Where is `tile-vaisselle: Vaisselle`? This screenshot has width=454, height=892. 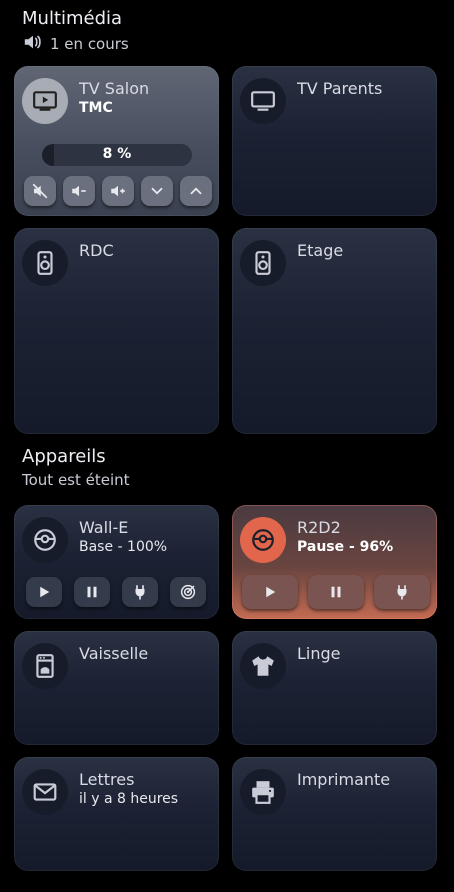 tile-vaisselle: Vaisselle is located at coordinates (116, 688).